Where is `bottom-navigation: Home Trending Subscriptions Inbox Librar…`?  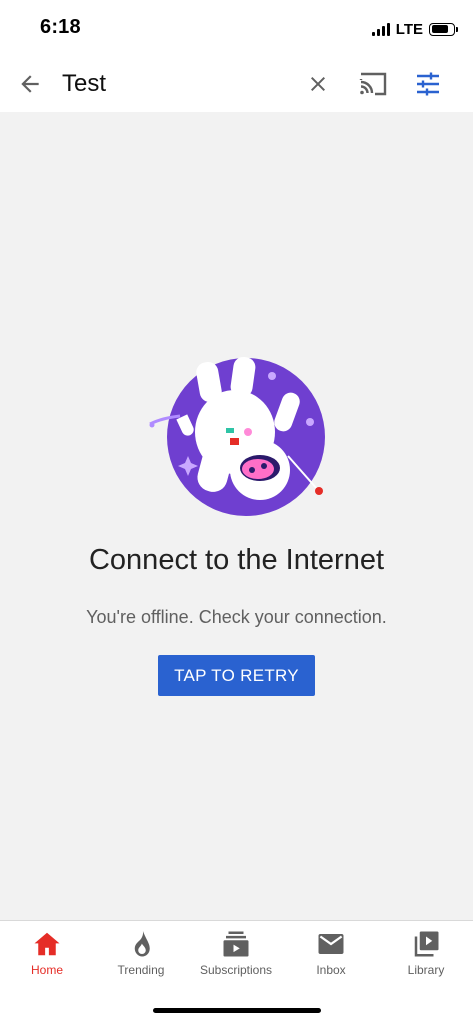
bottom-navigation: Home Trending Subscriptions Inbox Librar… is located at coordinates (236, 972).